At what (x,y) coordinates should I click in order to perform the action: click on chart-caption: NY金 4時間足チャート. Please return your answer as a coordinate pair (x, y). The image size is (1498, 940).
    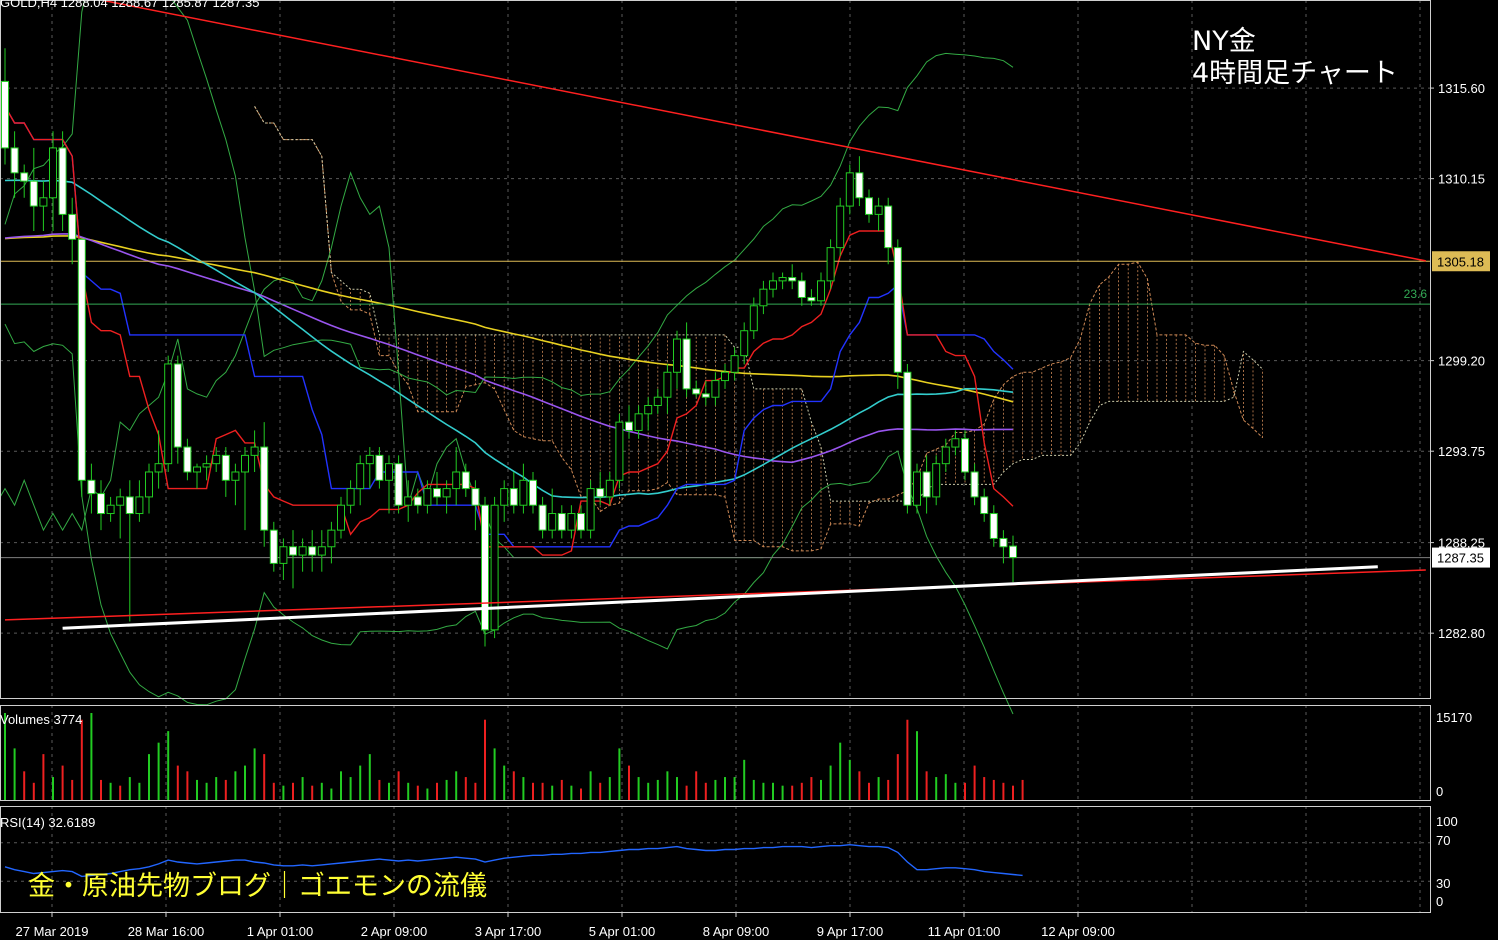
    Looking at the image, I should click on (1295, 58).